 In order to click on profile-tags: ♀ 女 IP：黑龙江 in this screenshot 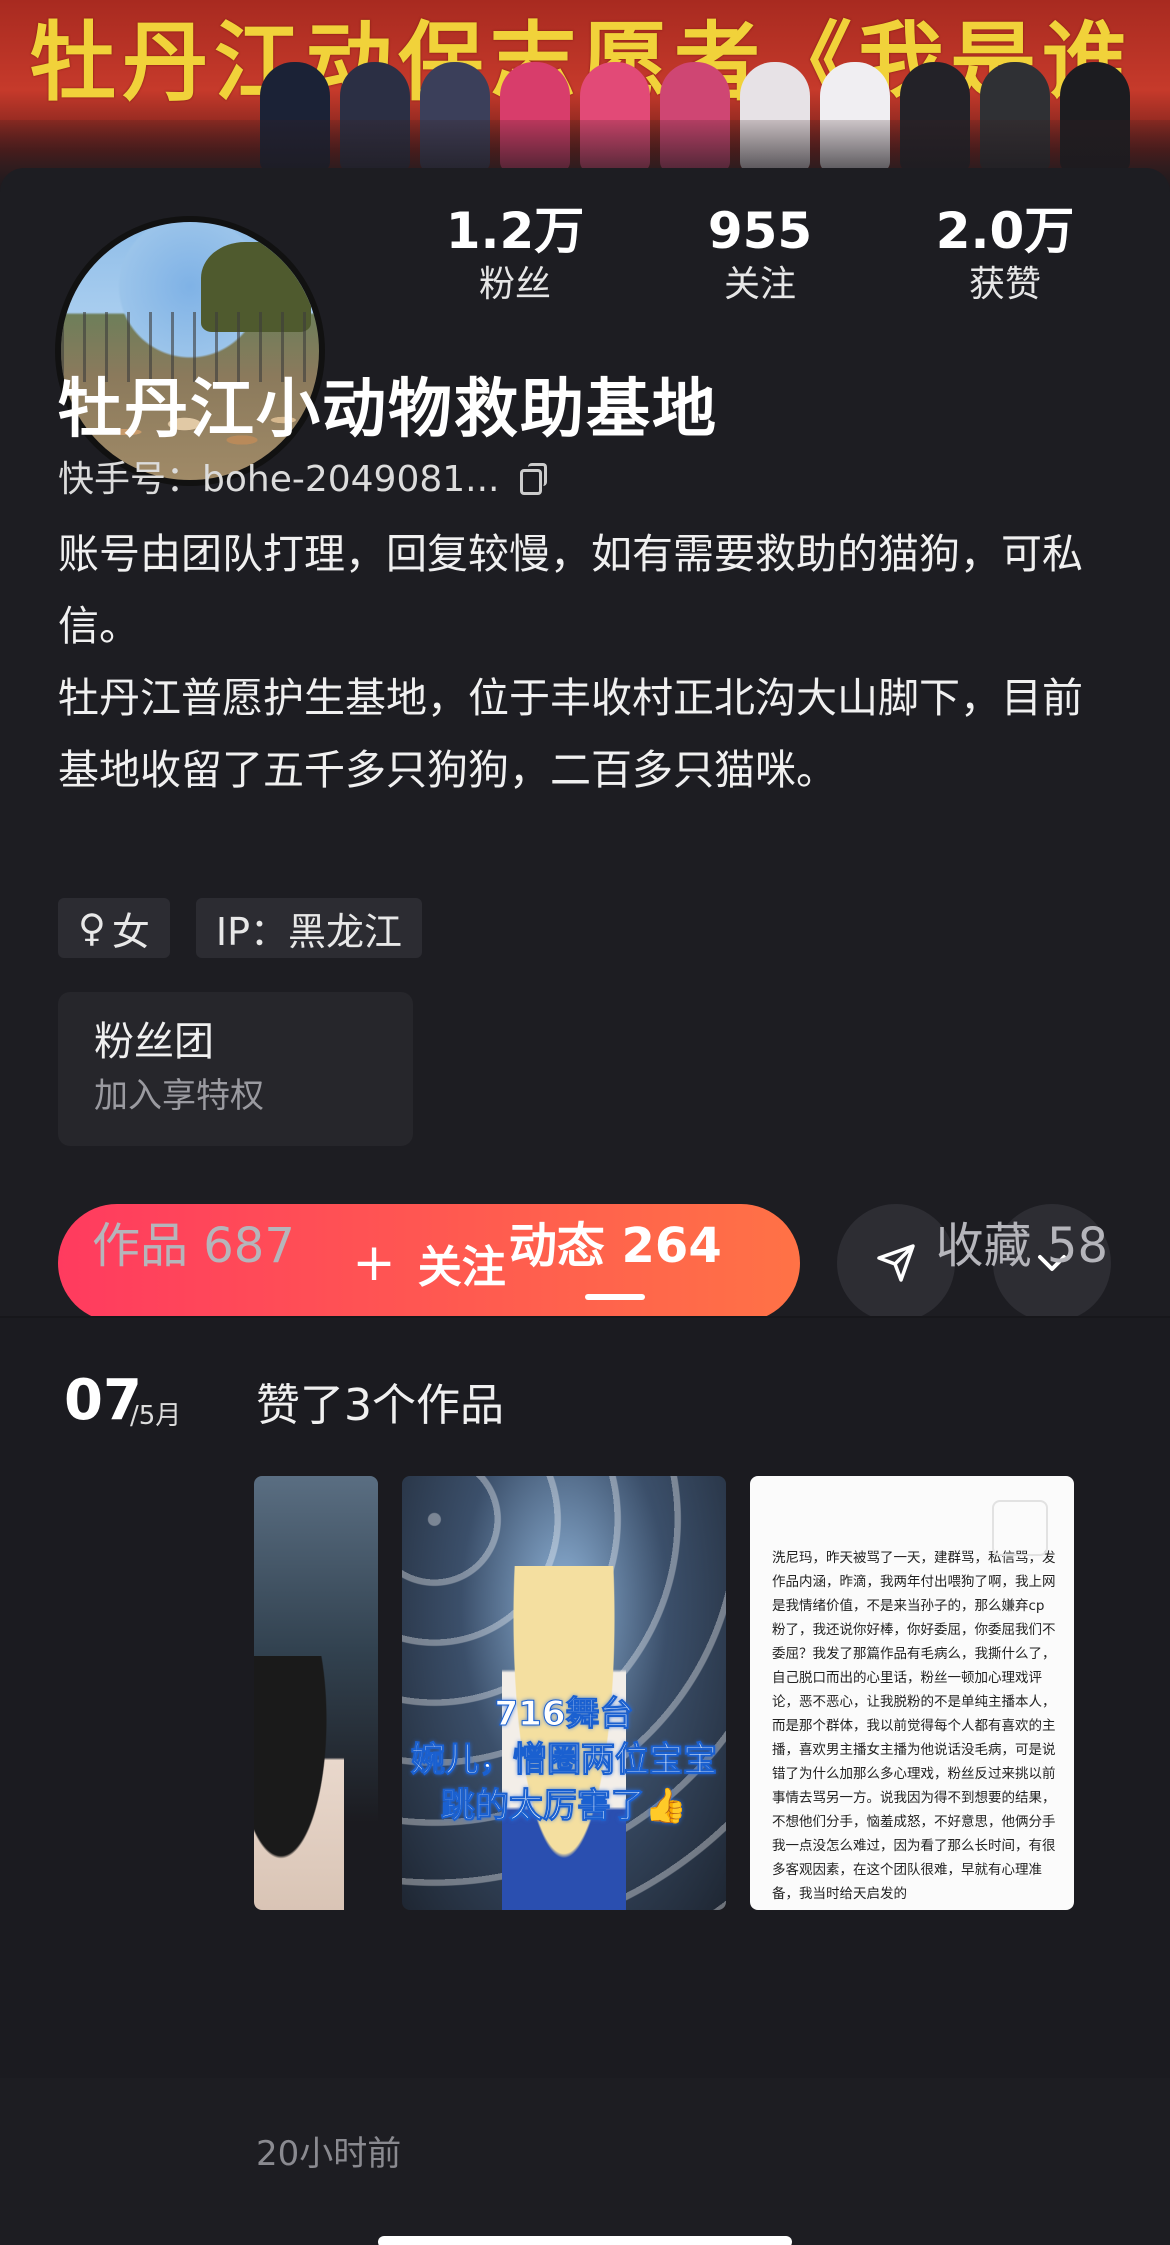, I will do `click(240, 928)`.